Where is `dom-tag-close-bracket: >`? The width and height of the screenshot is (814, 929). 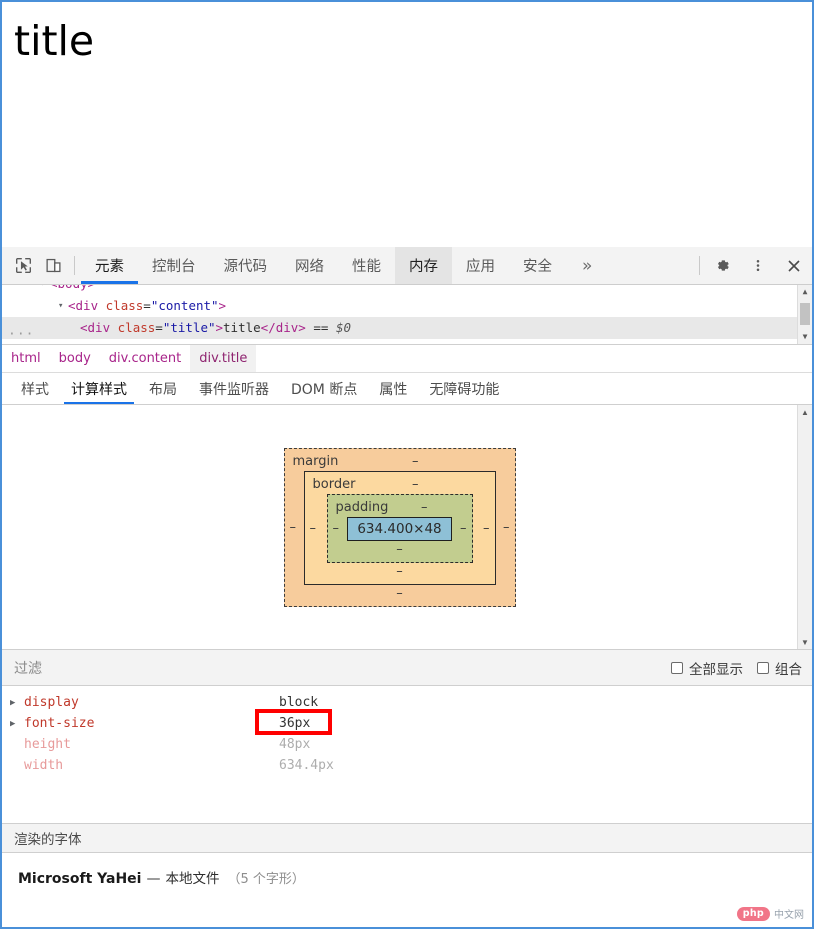
dom-tag-close-bracket: > is located at coordinates (219, 327).